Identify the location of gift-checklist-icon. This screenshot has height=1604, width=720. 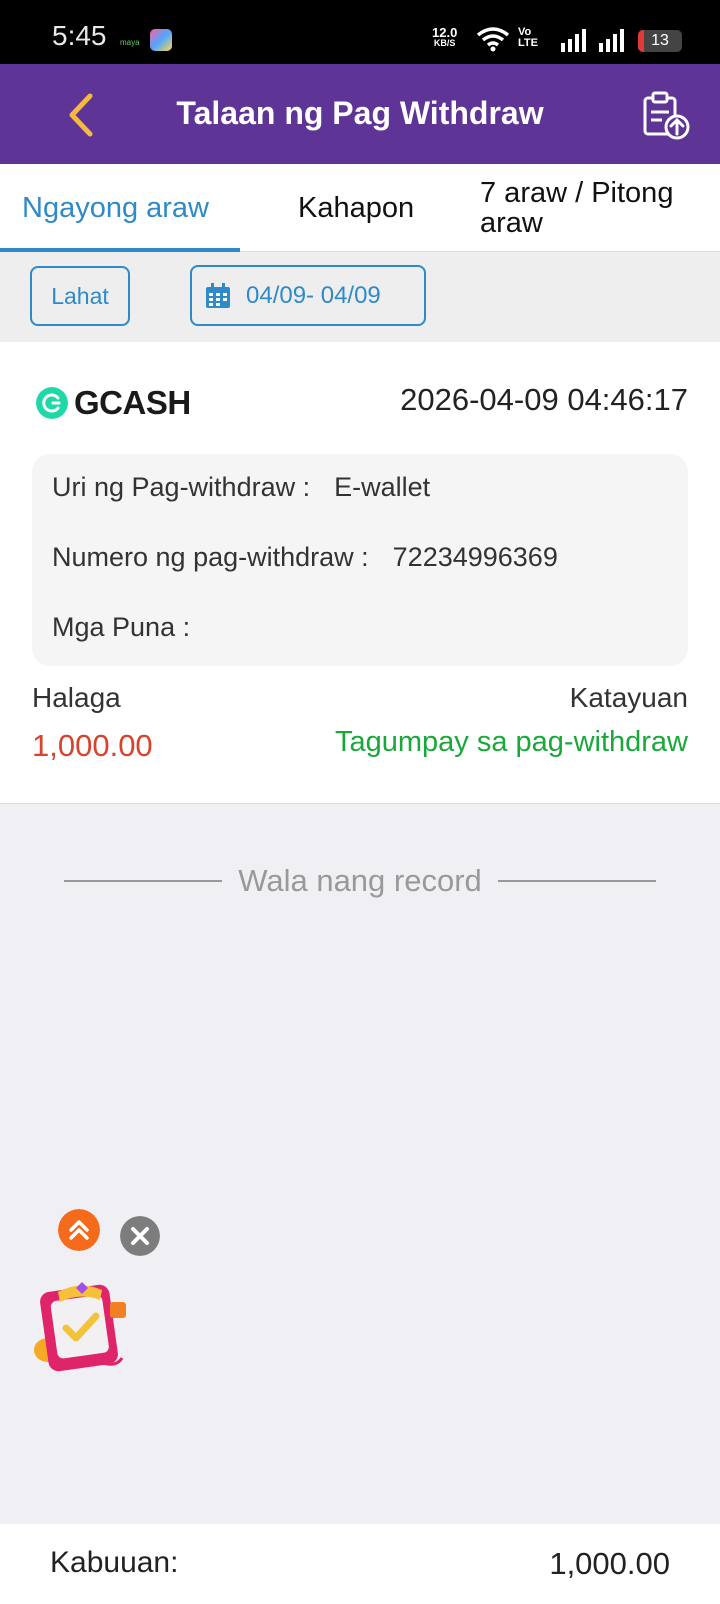
(82, 1328).